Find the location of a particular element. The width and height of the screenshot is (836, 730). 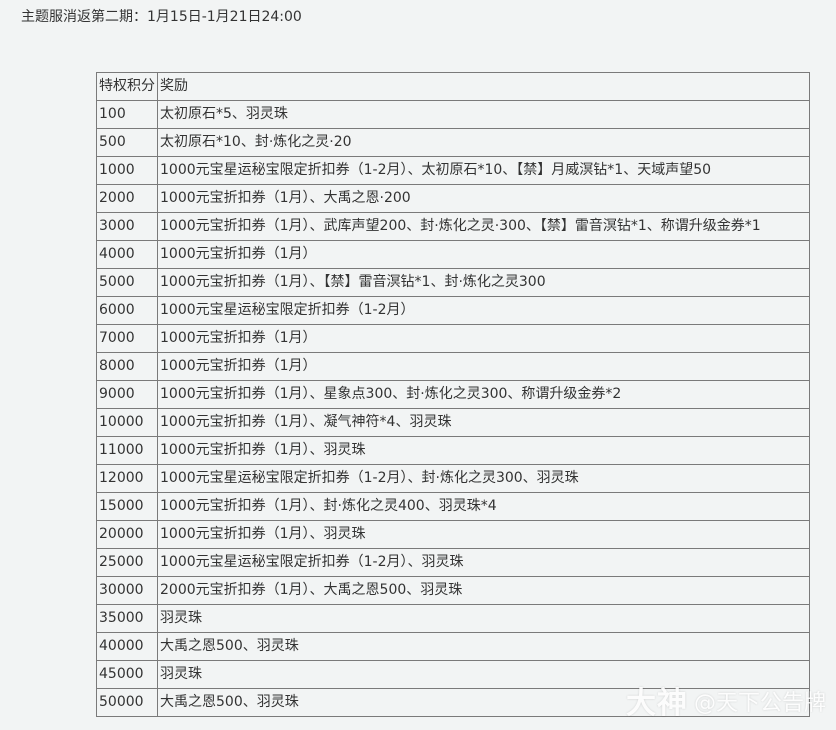

points-cell: 15000 is located at coordinates (127, 506).